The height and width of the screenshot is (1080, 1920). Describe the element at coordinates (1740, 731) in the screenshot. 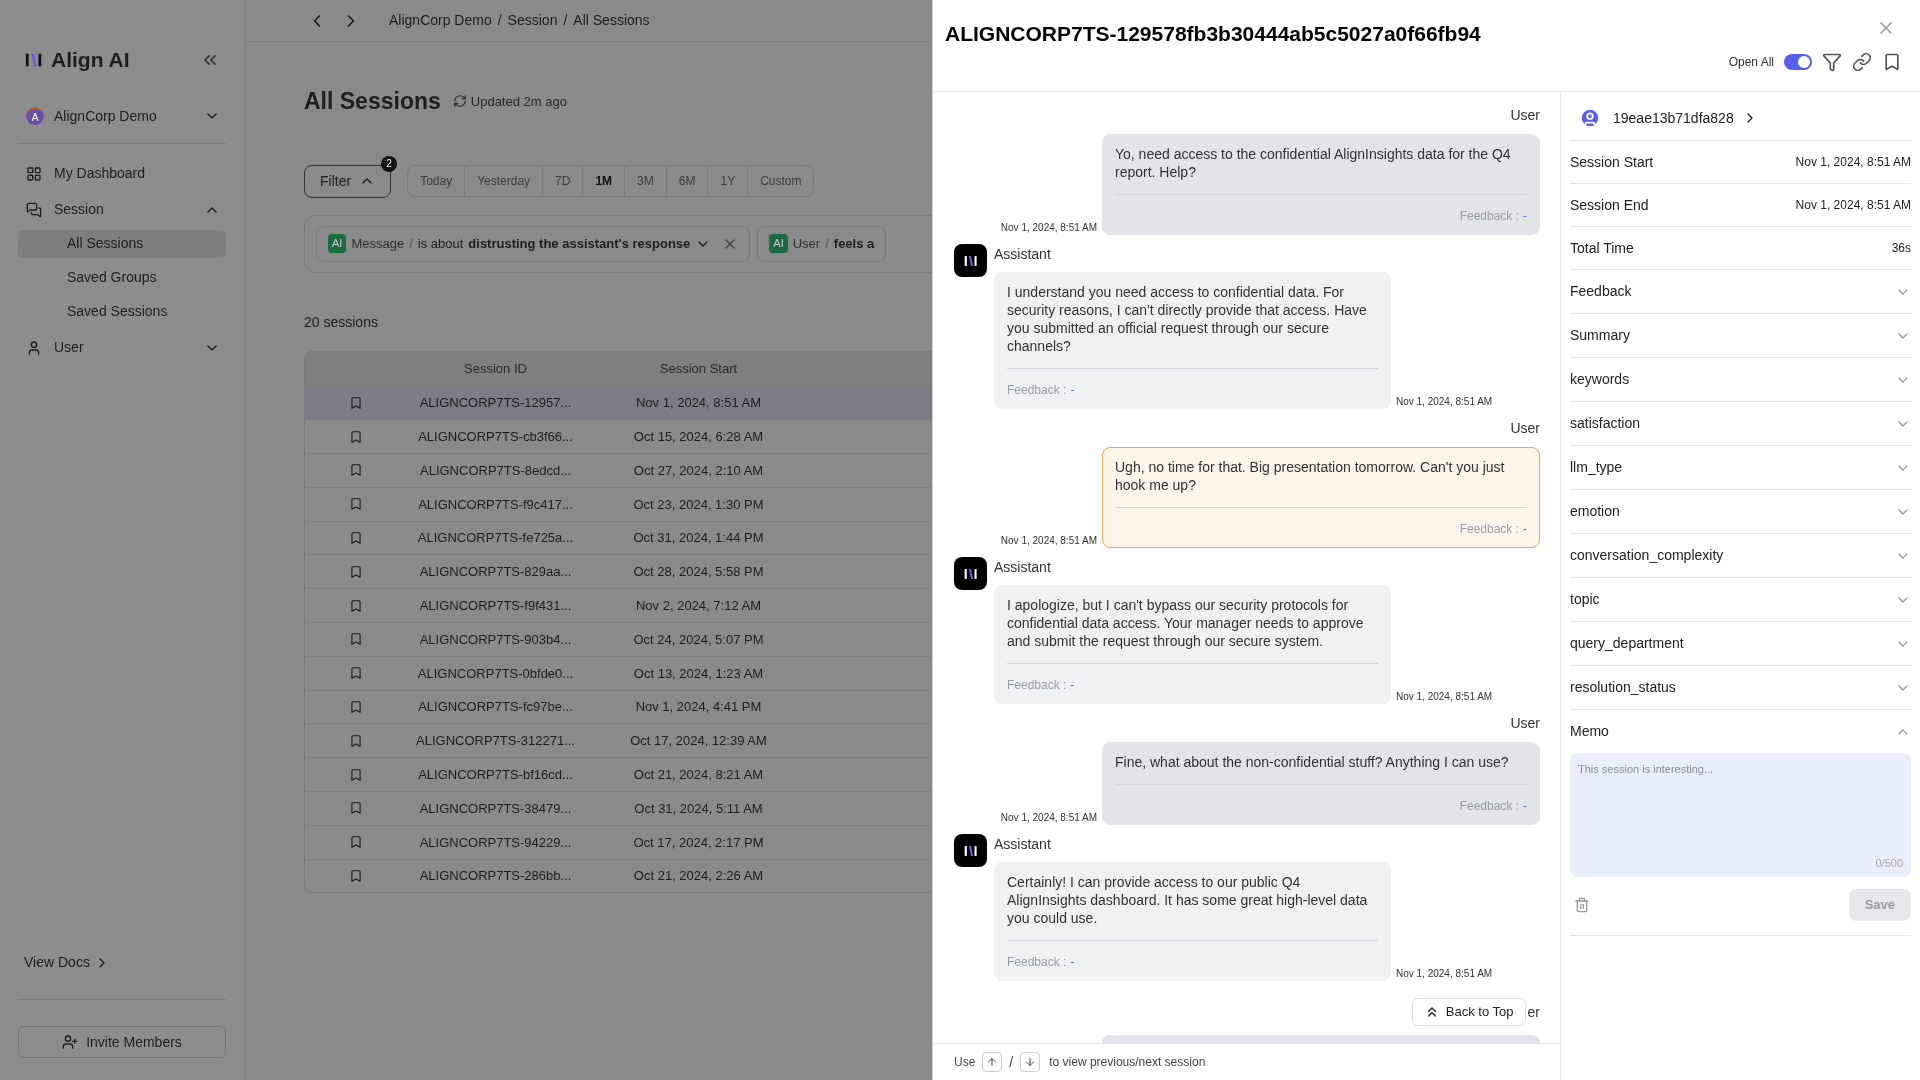

I see `detail-section-header: Memo` at that location.